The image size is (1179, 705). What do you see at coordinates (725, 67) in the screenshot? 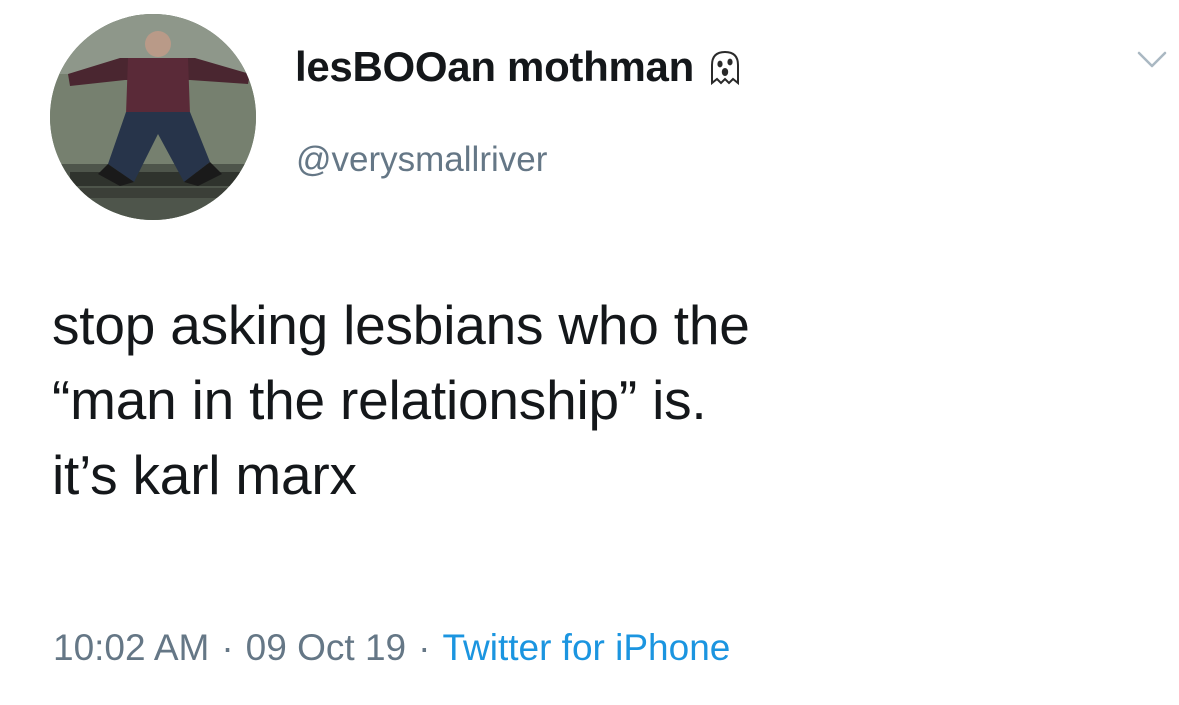
I see `ghost-icon` at bounding box center [725, 67].